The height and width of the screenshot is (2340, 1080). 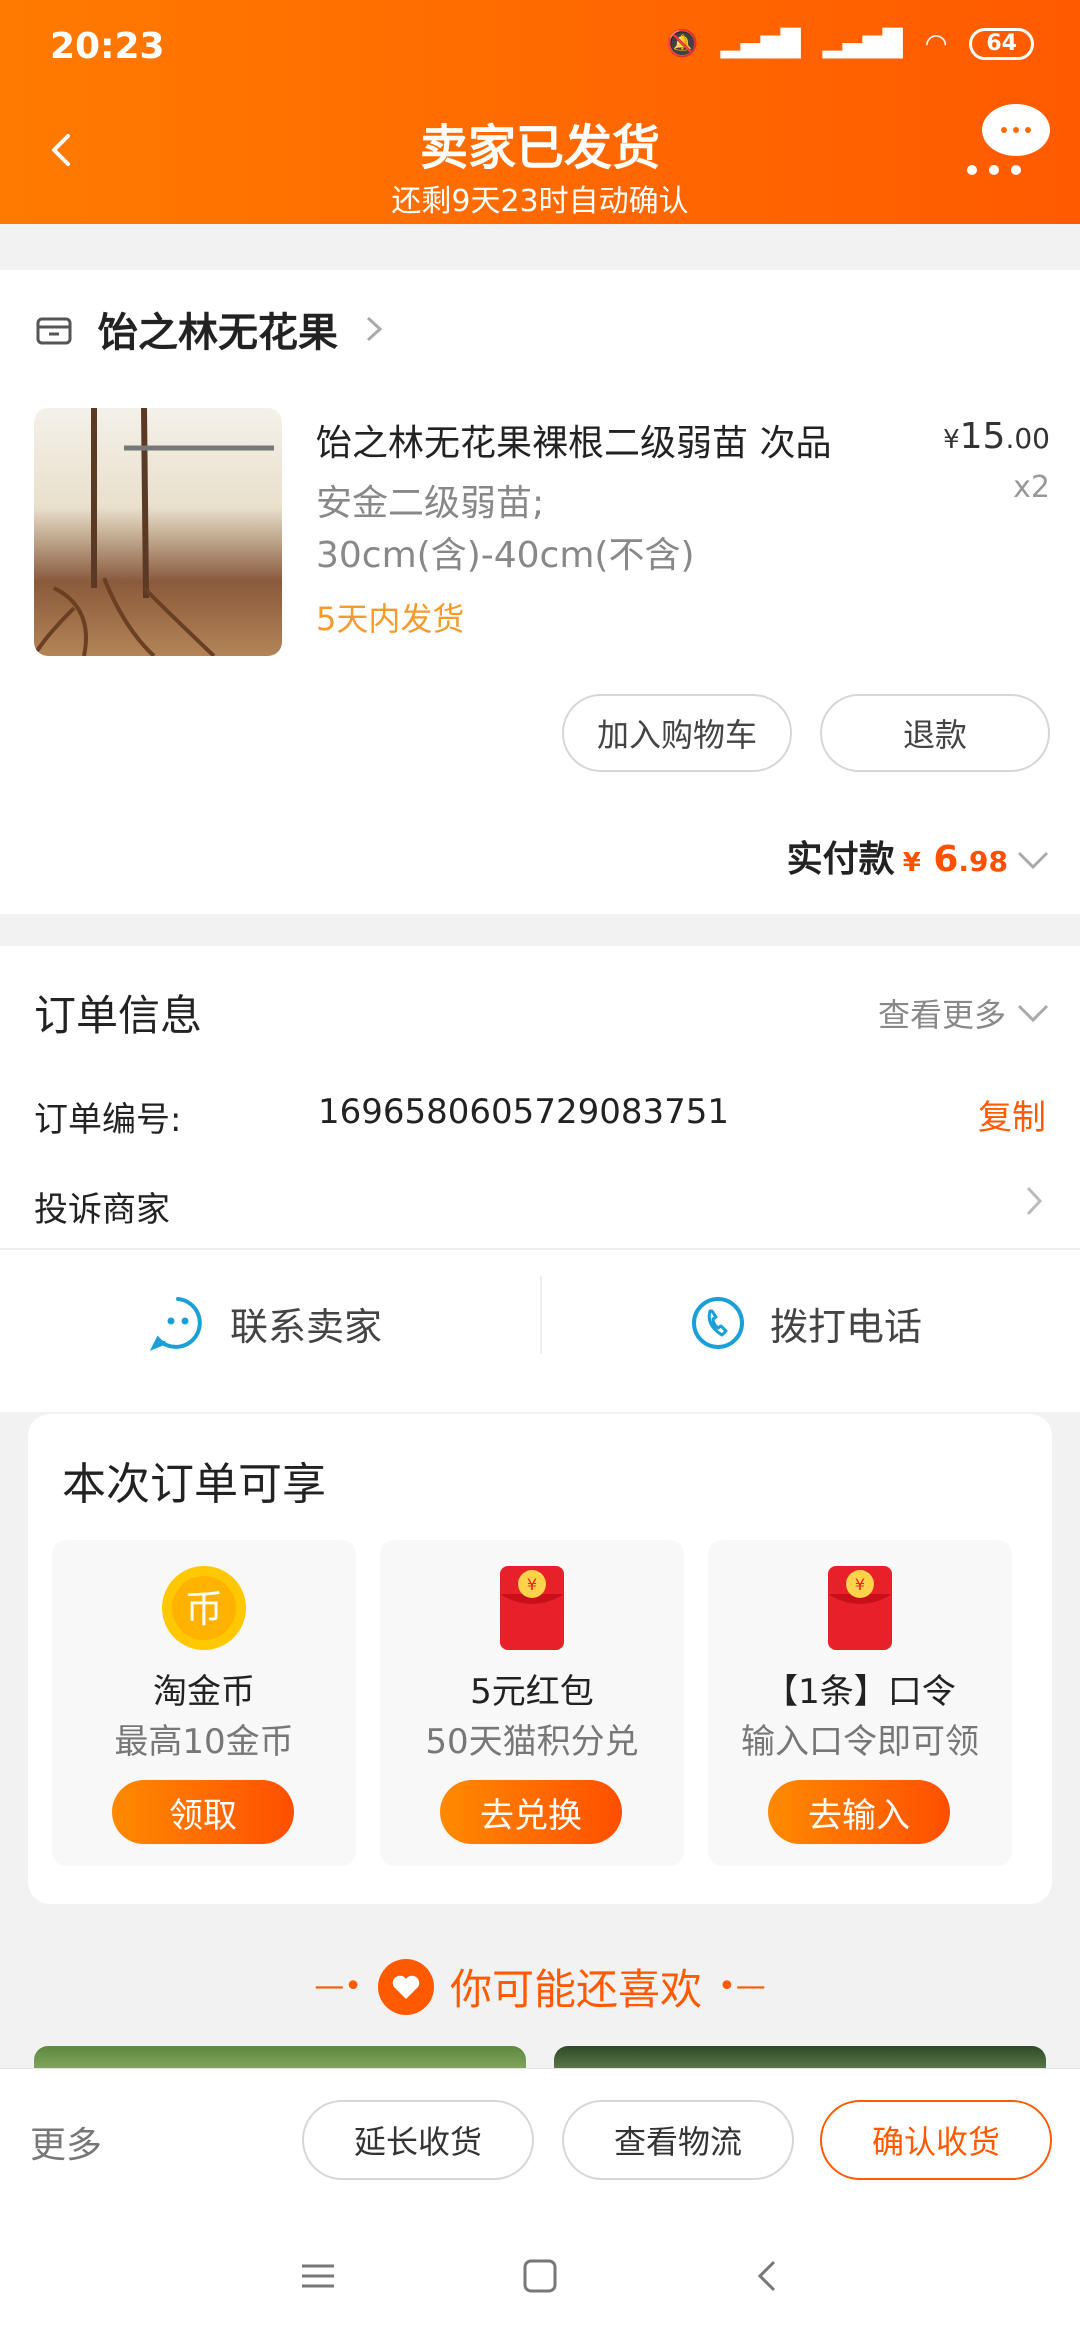 I want to click on signal-hd-icon: ▂▄▆█, so click(x=862, y=44).